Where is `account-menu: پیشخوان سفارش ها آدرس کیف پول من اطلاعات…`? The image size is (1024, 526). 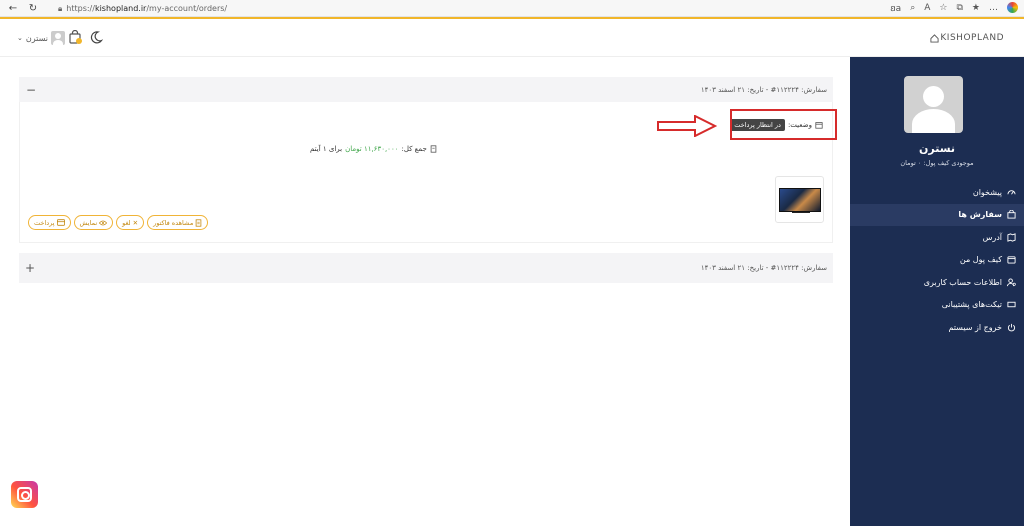
account-menu: پیشخوان سفارش ها آدرس کیف پول من اطلاعات… is located at coordinates (937, 260).